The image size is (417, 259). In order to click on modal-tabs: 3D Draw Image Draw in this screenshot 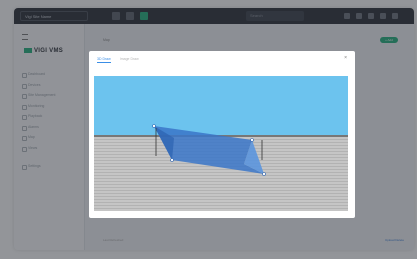, I will do `click(118, 60)`.